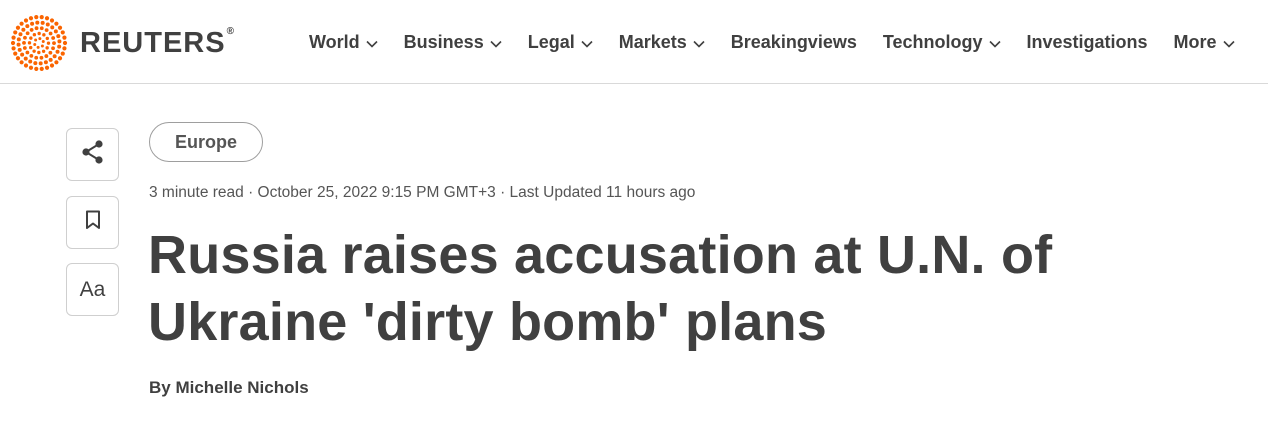 The width and height of the screenshot is (1268, 434). What do you see at coordinates (162, 387) in the screenshot?
I see `byline-prefix: By` at bounding box center [162, 387].